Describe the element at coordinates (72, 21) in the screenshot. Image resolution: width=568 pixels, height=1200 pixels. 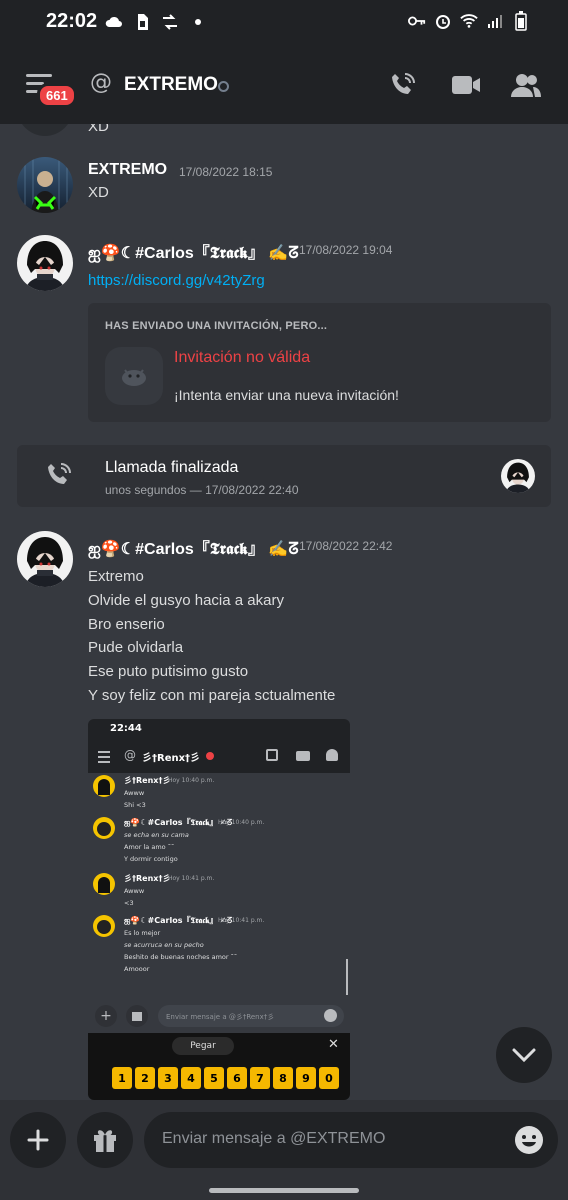
I see `status-time: 22:02` at that location.